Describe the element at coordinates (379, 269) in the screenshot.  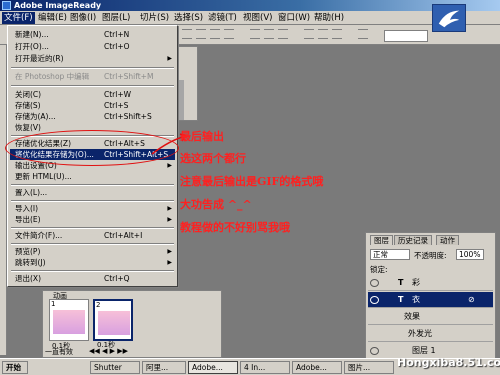
I see `lock-label: 锁定:` at that location.